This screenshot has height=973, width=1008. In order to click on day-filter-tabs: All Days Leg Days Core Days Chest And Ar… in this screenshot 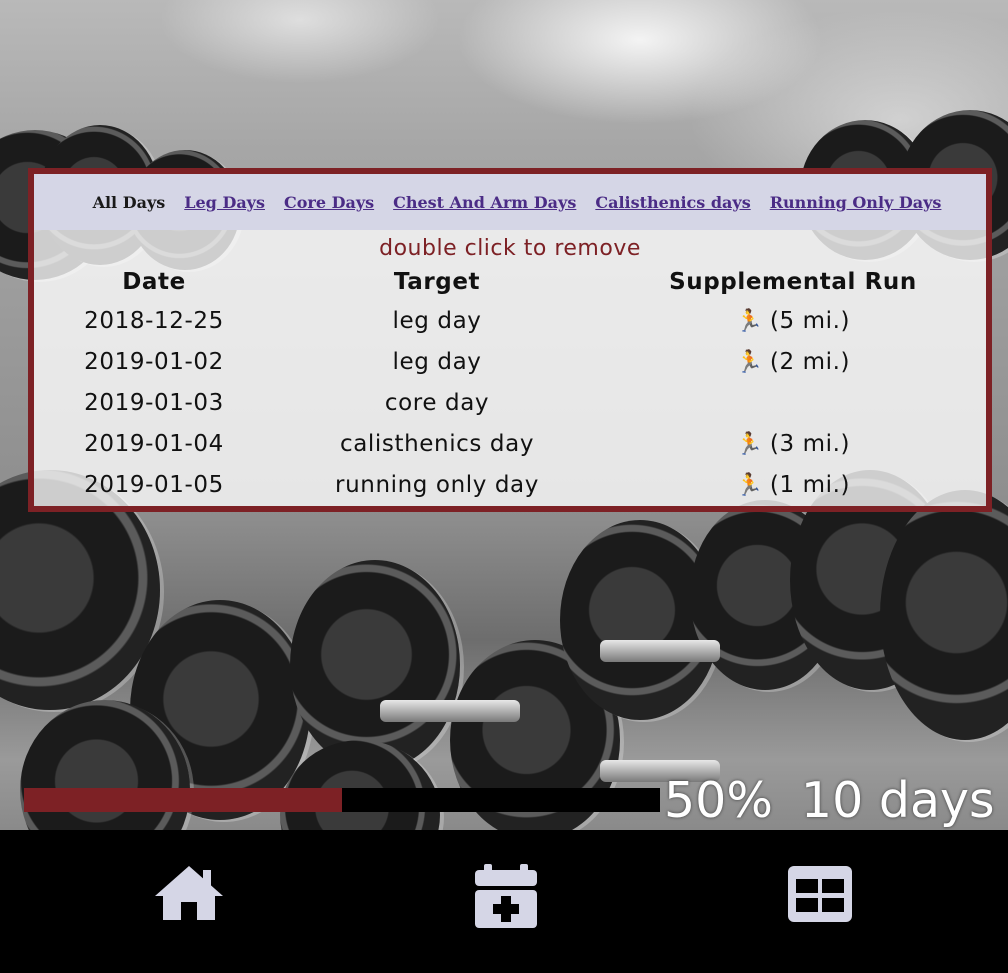, I will do `click(510, 202)`.